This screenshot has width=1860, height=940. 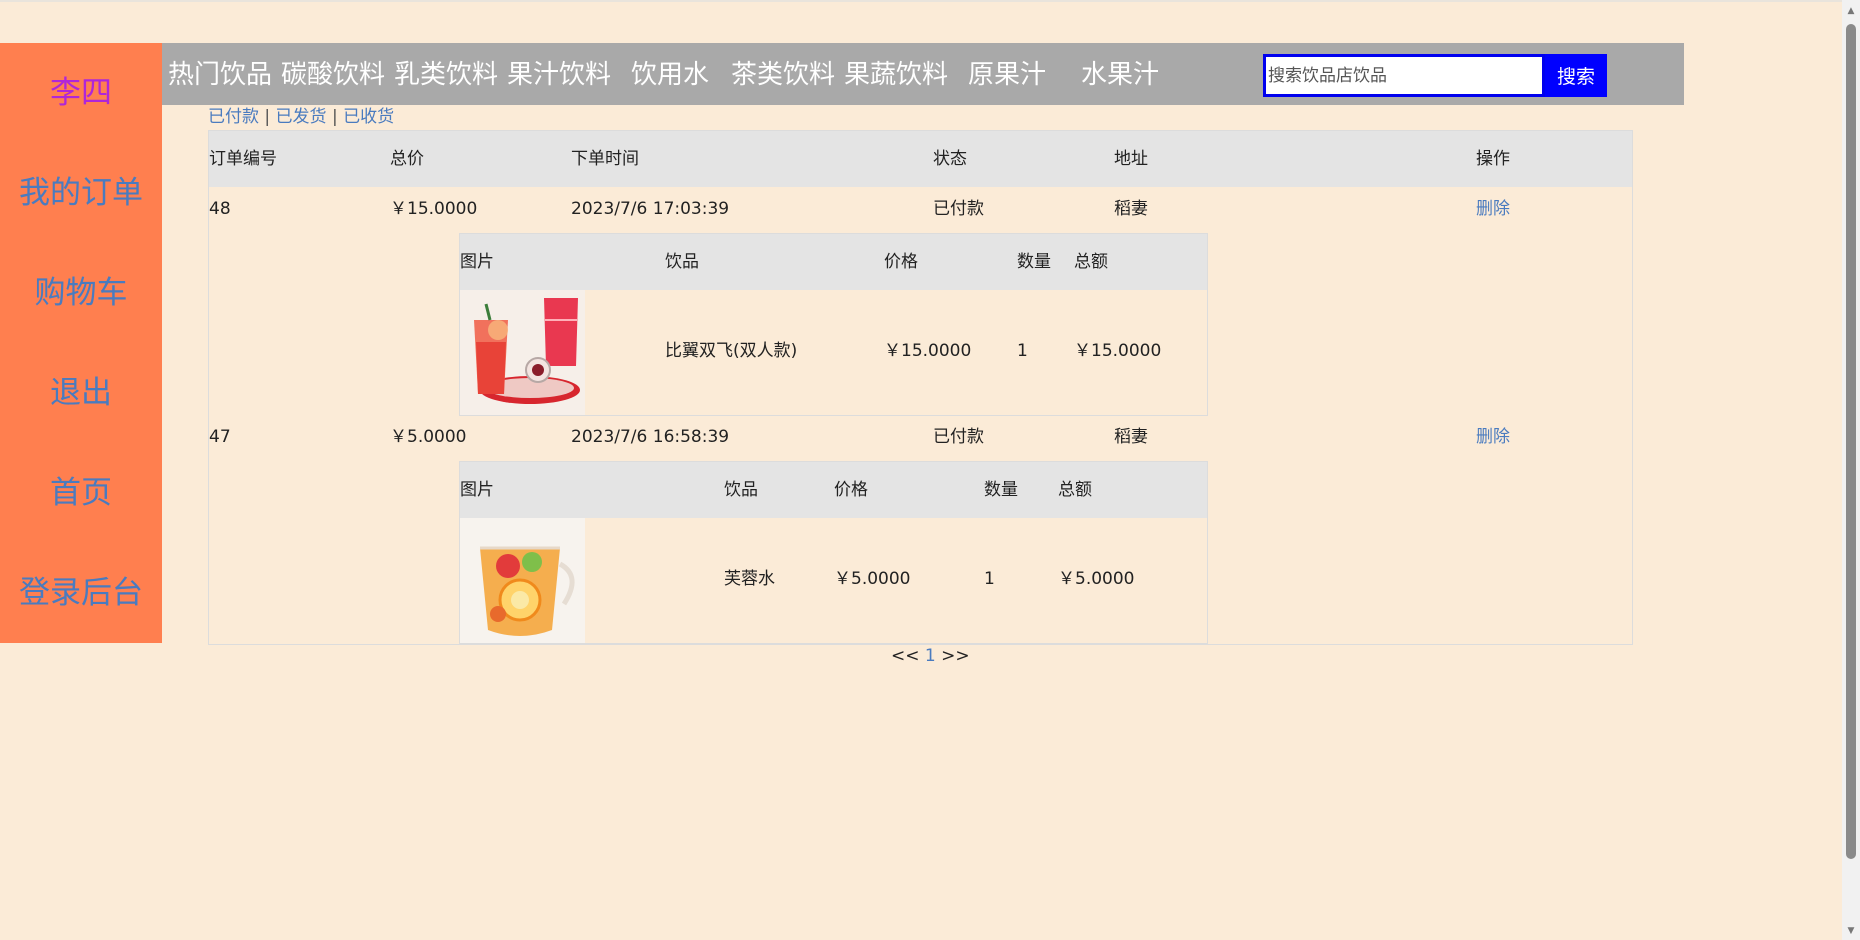 I want to click on pager-page-1: 1, so click(x=930, y=656).